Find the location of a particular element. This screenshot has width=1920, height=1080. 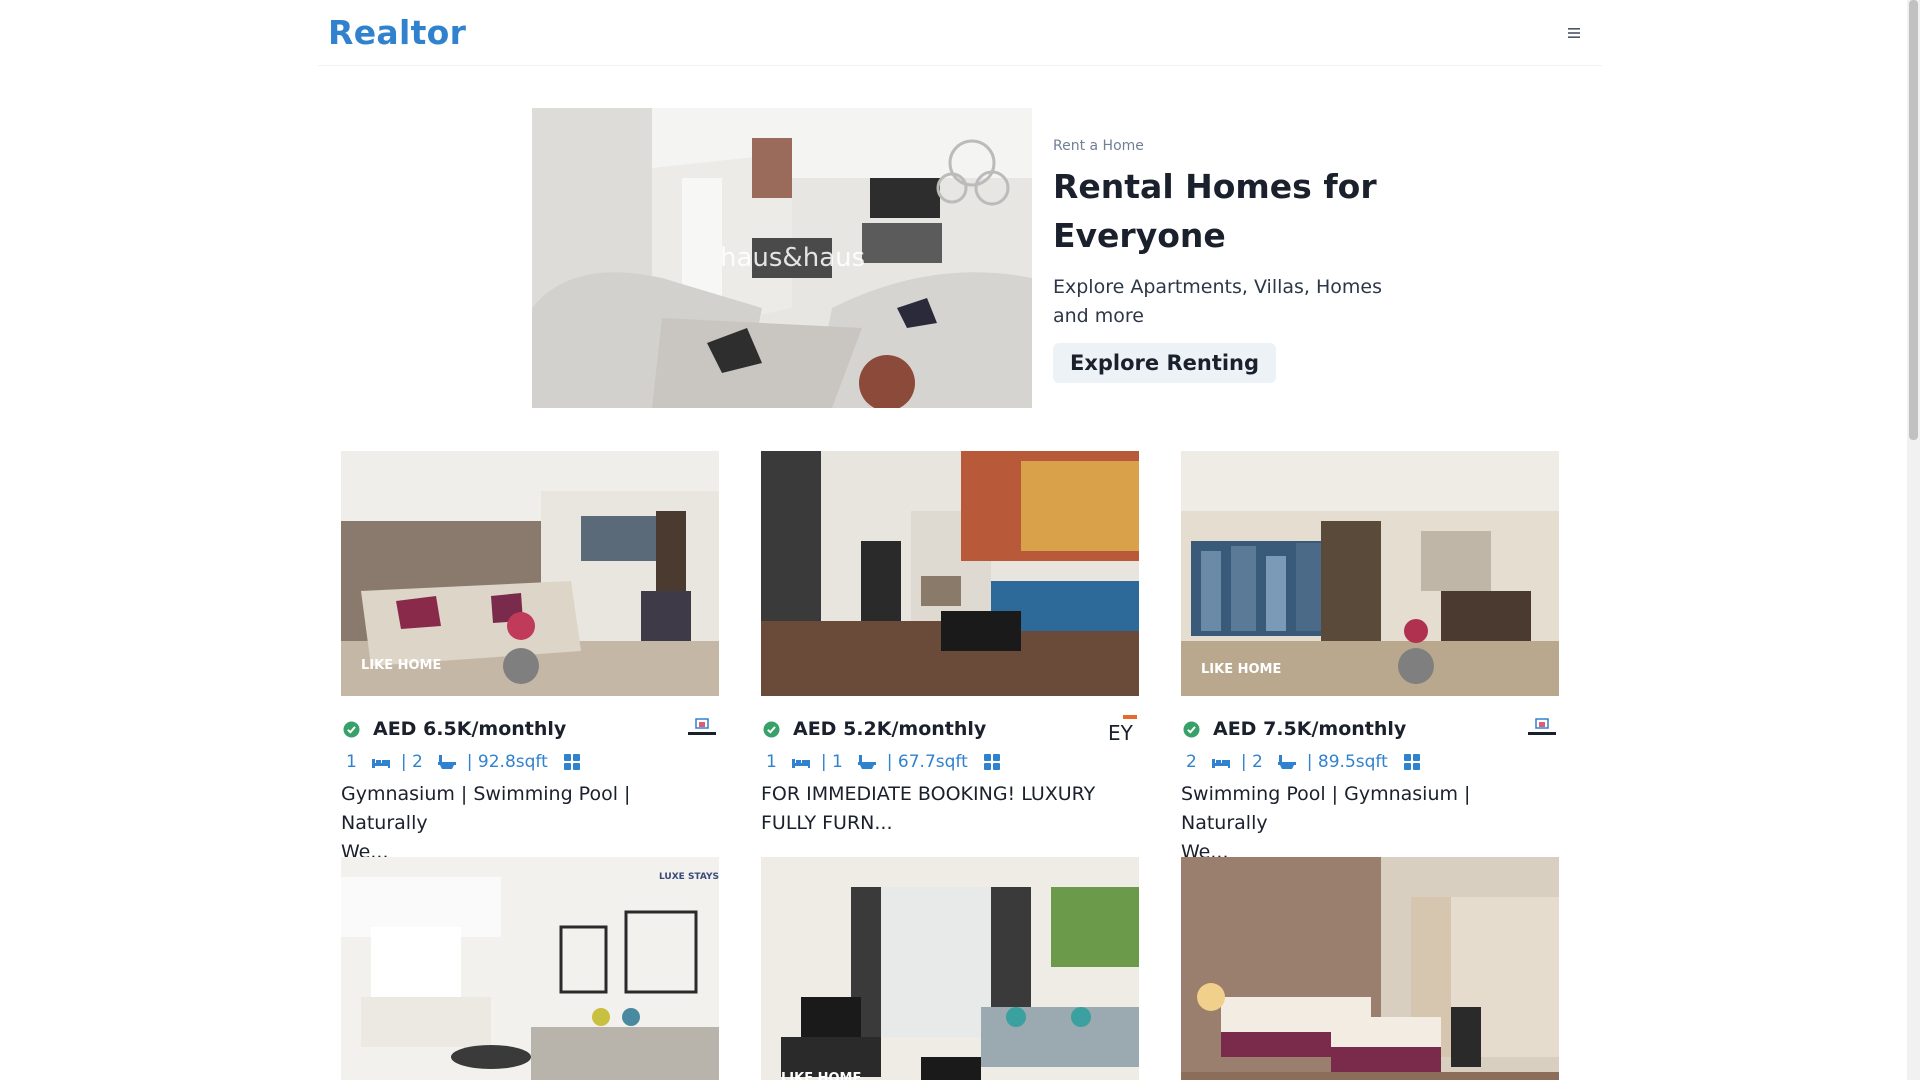

agency-logo: EY is located at coordinates (1122, 729).